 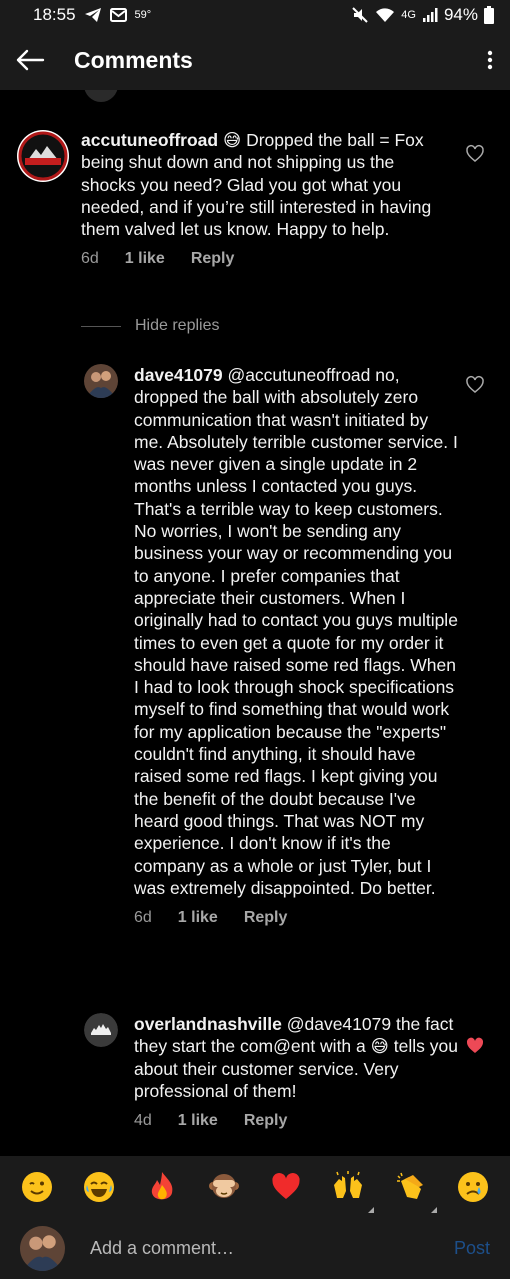 I want to click on hide-replies-label: Hide replies, so click(x=177, y=325).